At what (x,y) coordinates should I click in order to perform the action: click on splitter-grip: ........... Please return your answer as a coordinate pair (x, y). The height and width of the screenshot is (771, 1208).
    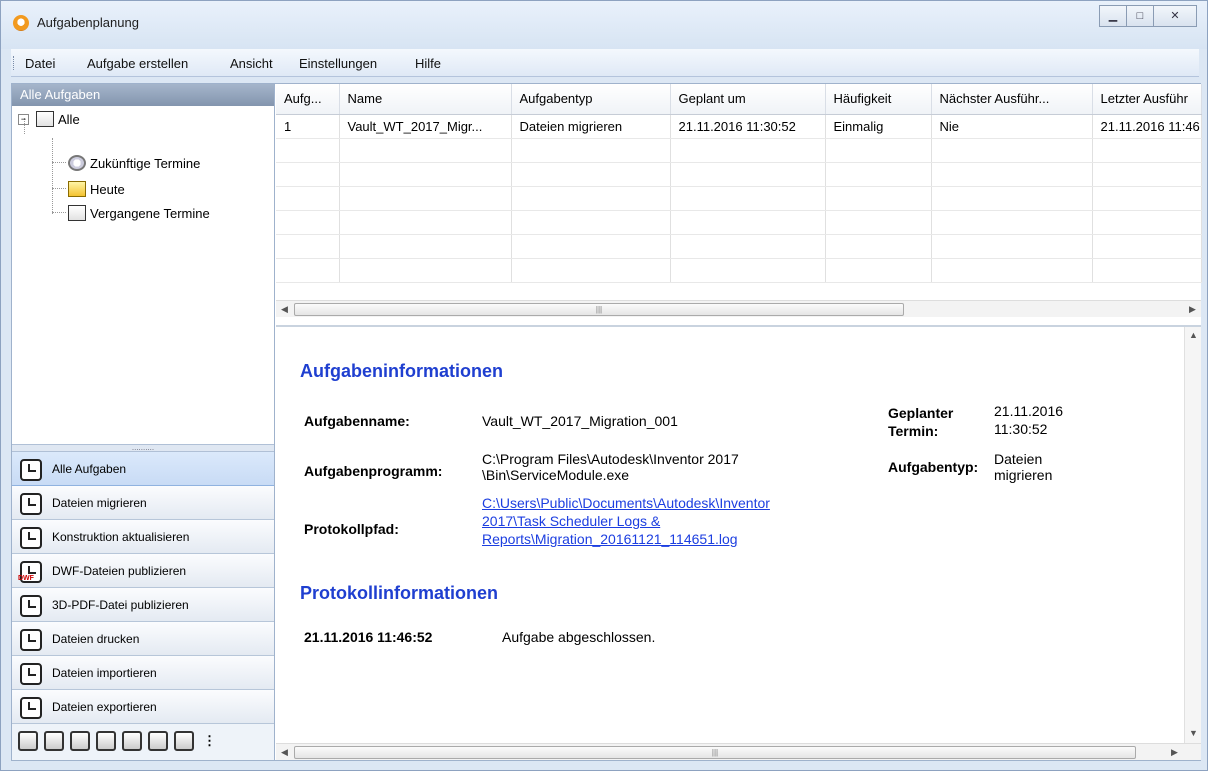
    Looking at the image, I should click on (143, 448).